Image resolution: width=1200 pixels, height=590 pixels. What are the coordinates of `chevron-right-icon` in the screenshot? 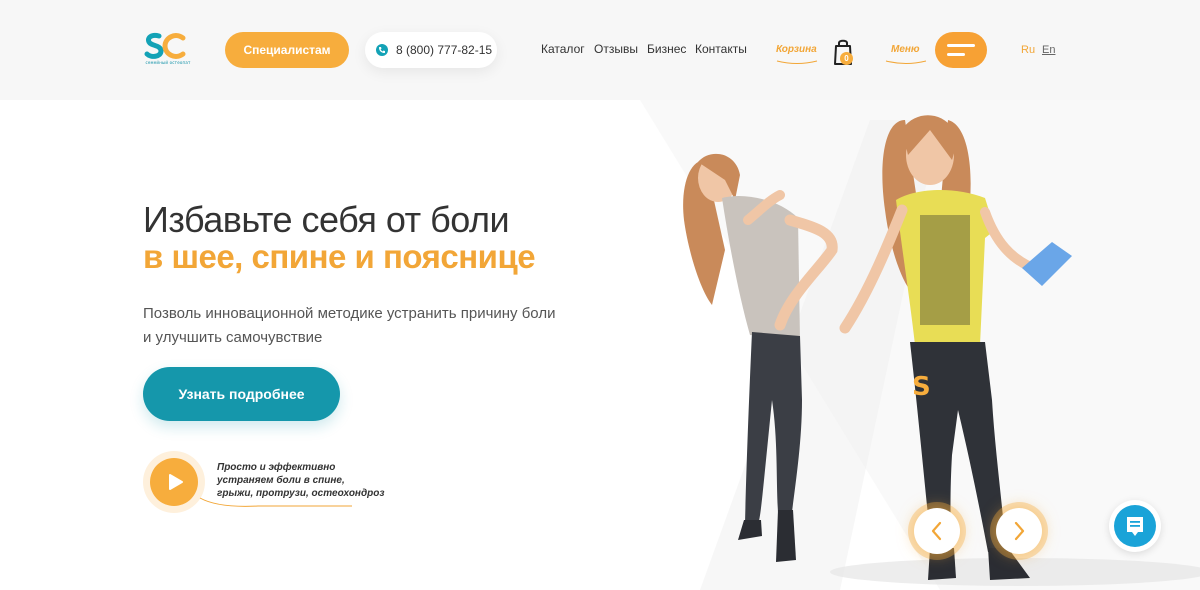 It's located at (1019, 531).